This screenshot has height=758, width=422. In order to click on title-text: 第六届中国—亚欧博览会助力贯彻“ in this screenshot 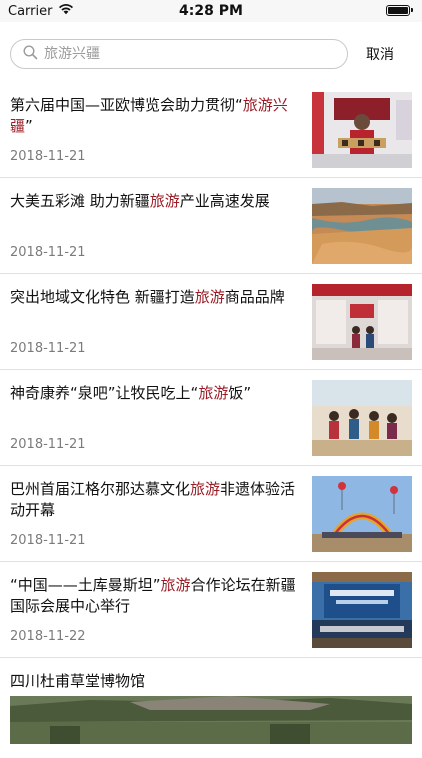, I will do `click(126, 105)`.